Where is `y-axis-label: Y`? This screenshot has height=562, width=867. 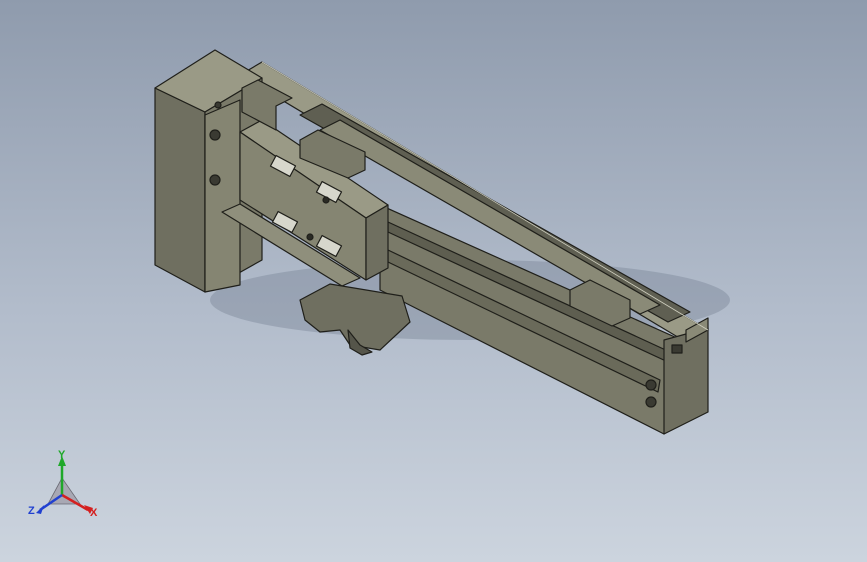
y-axis-label: Y is located at coordinates (62, 455).